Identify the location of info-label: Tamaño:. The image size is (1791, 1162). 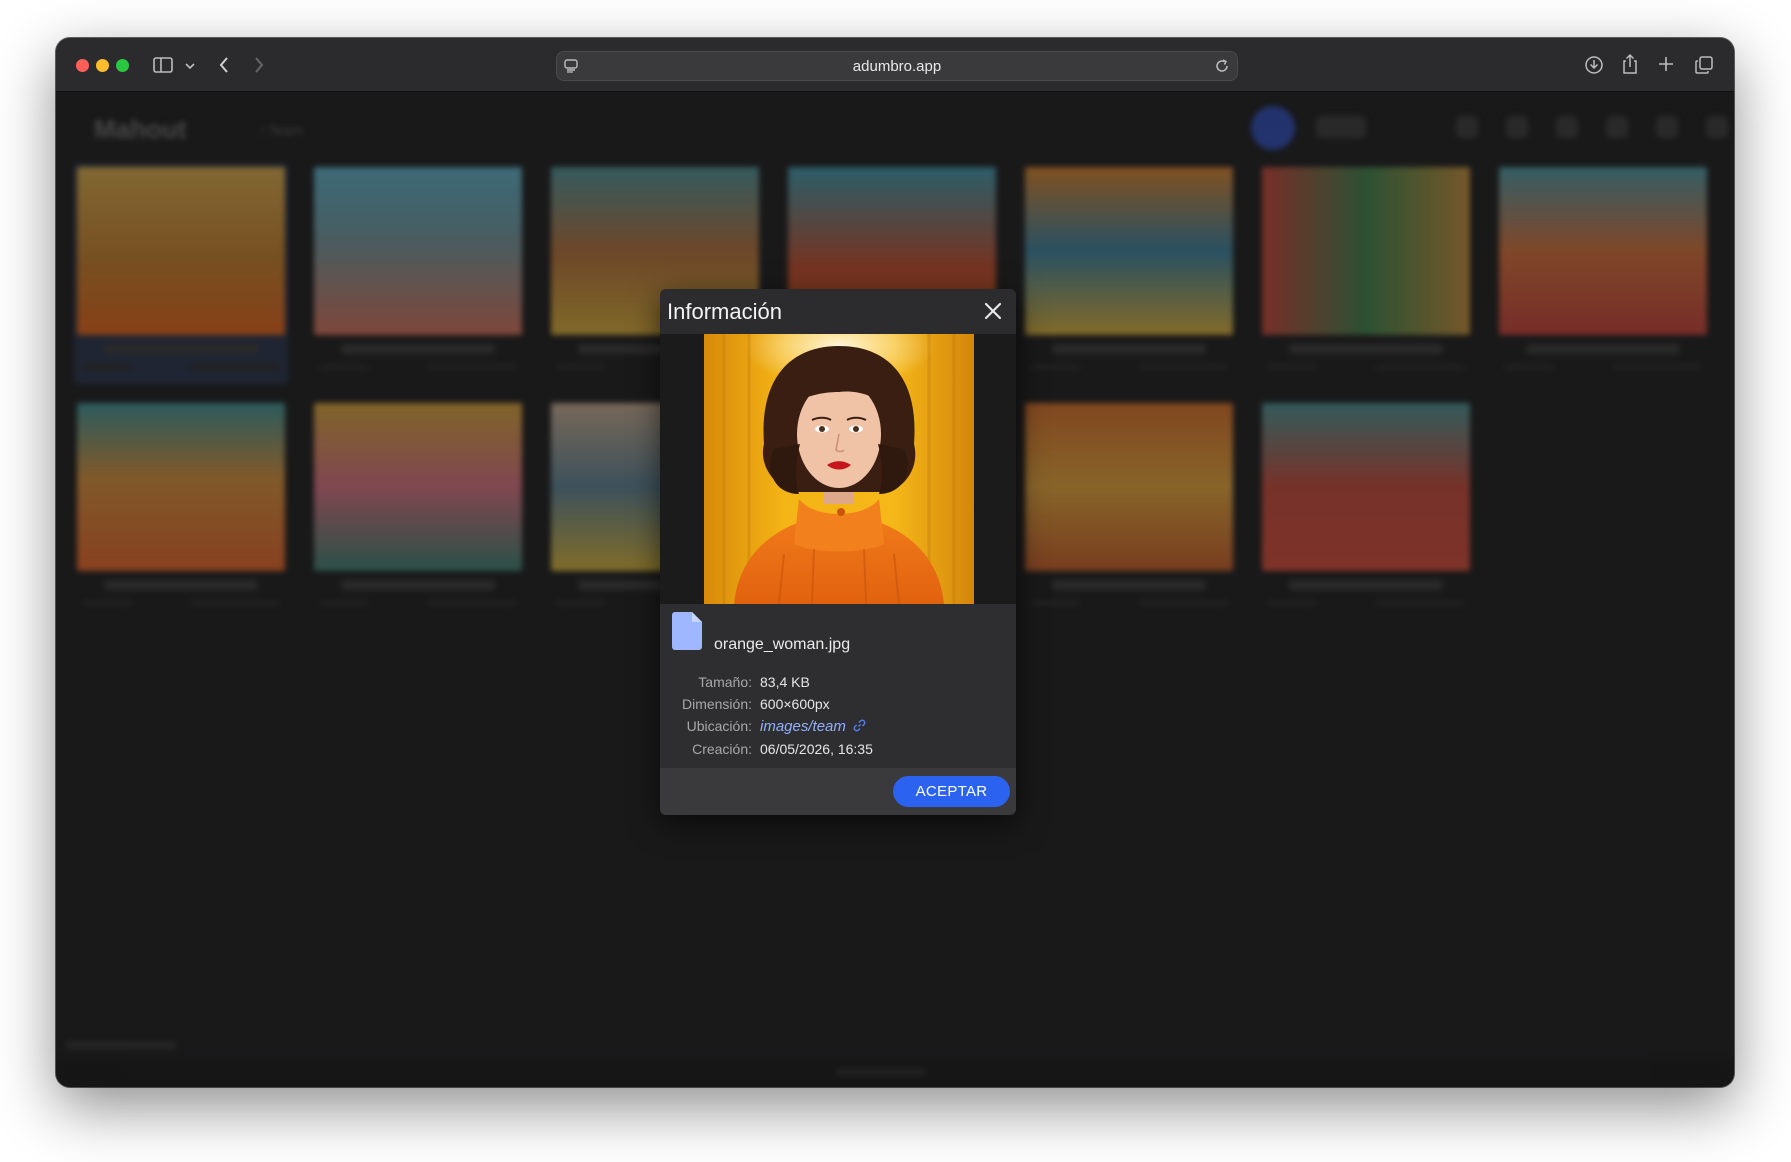
(725, 682).